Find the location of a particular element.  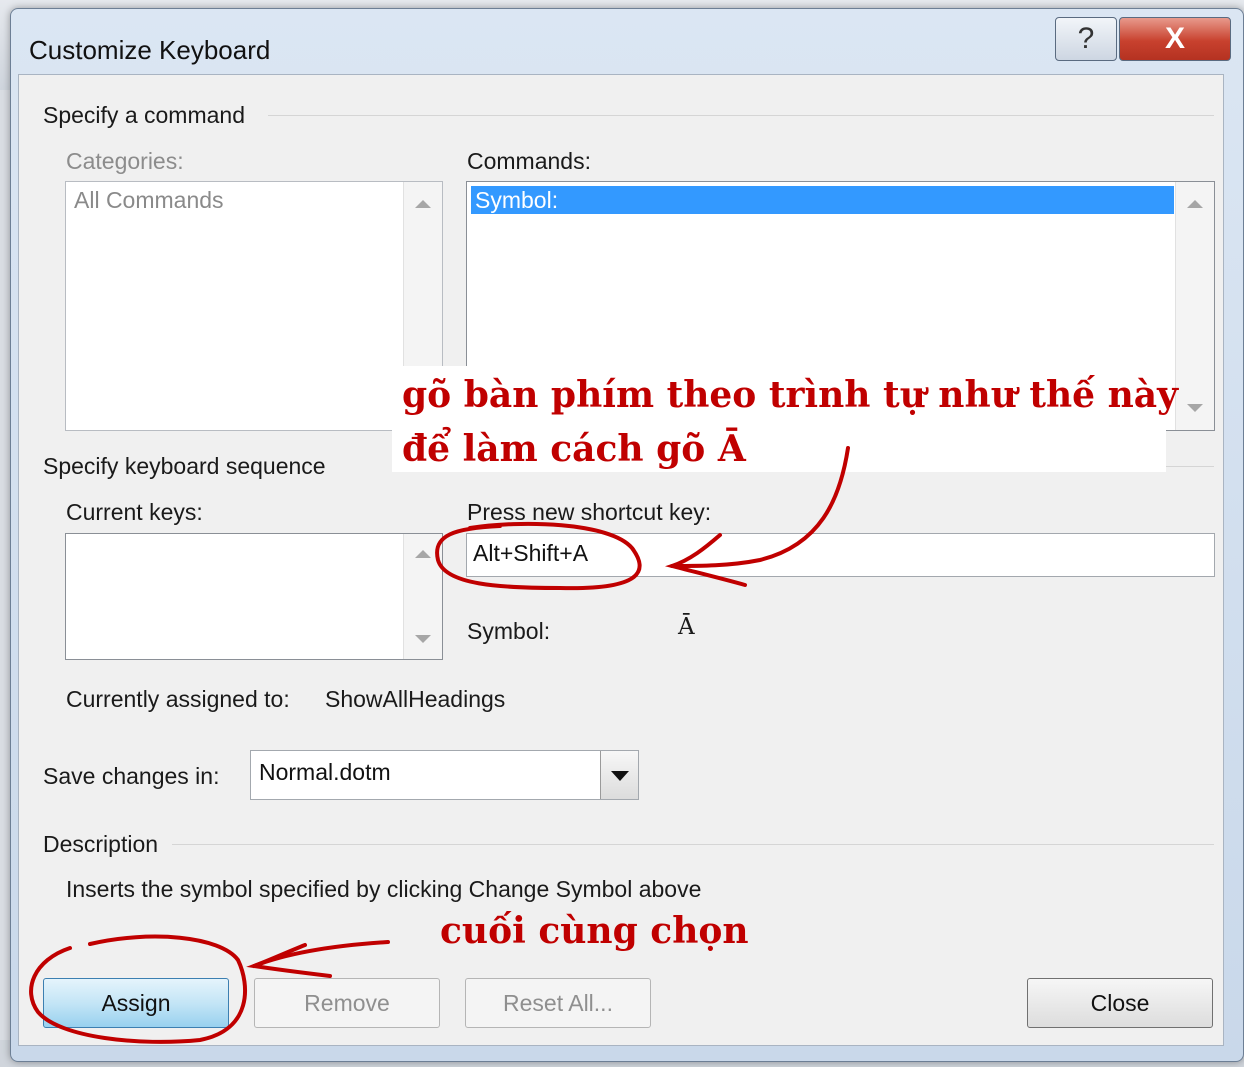

remove-button: Remove is located at coordinates (347, 1003).